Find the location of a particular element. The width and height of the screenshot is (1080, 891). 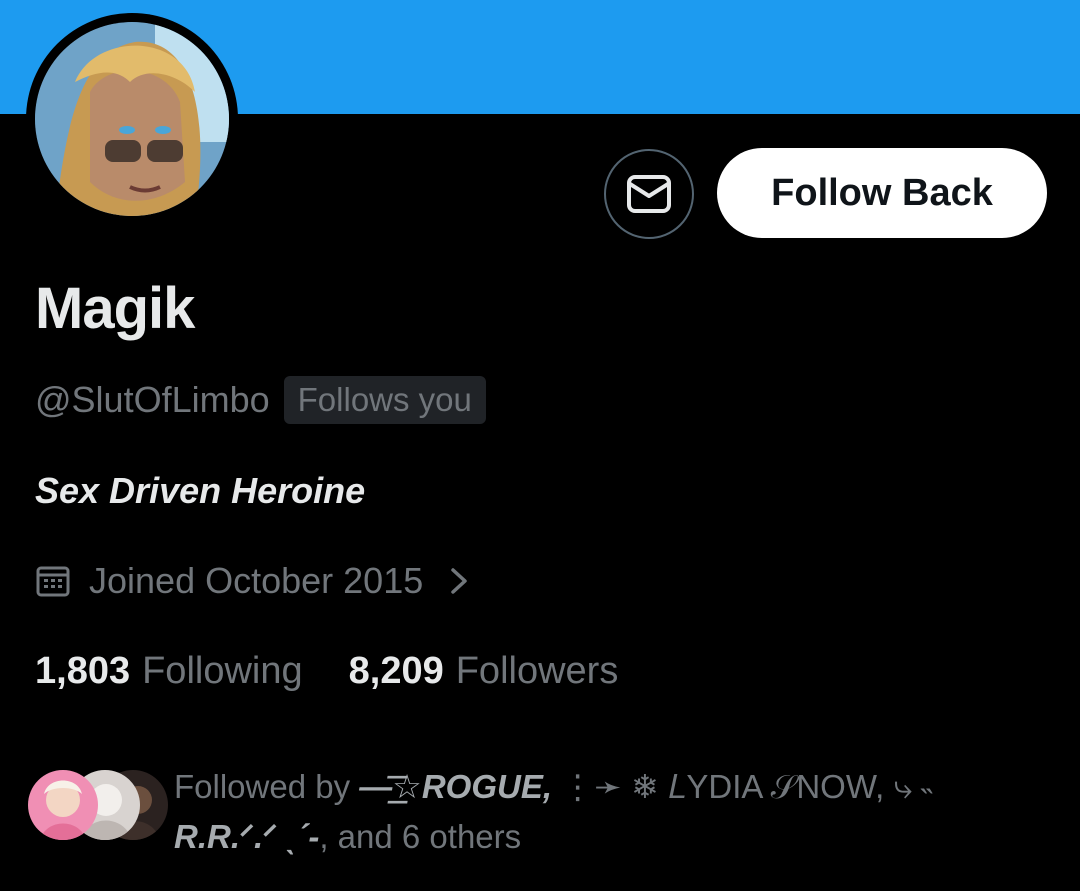

avatar-image is located at coordinates (132, 119).